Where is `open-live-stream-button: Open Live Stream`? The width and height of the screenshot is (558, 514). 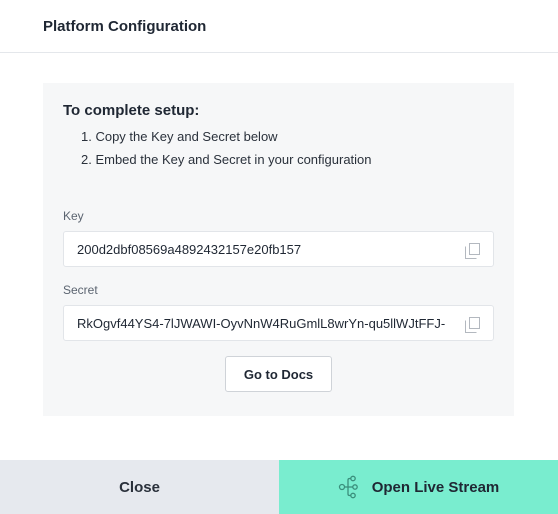 open-live-stream-button: Open Live Stream is located at coordinates (418, 487).